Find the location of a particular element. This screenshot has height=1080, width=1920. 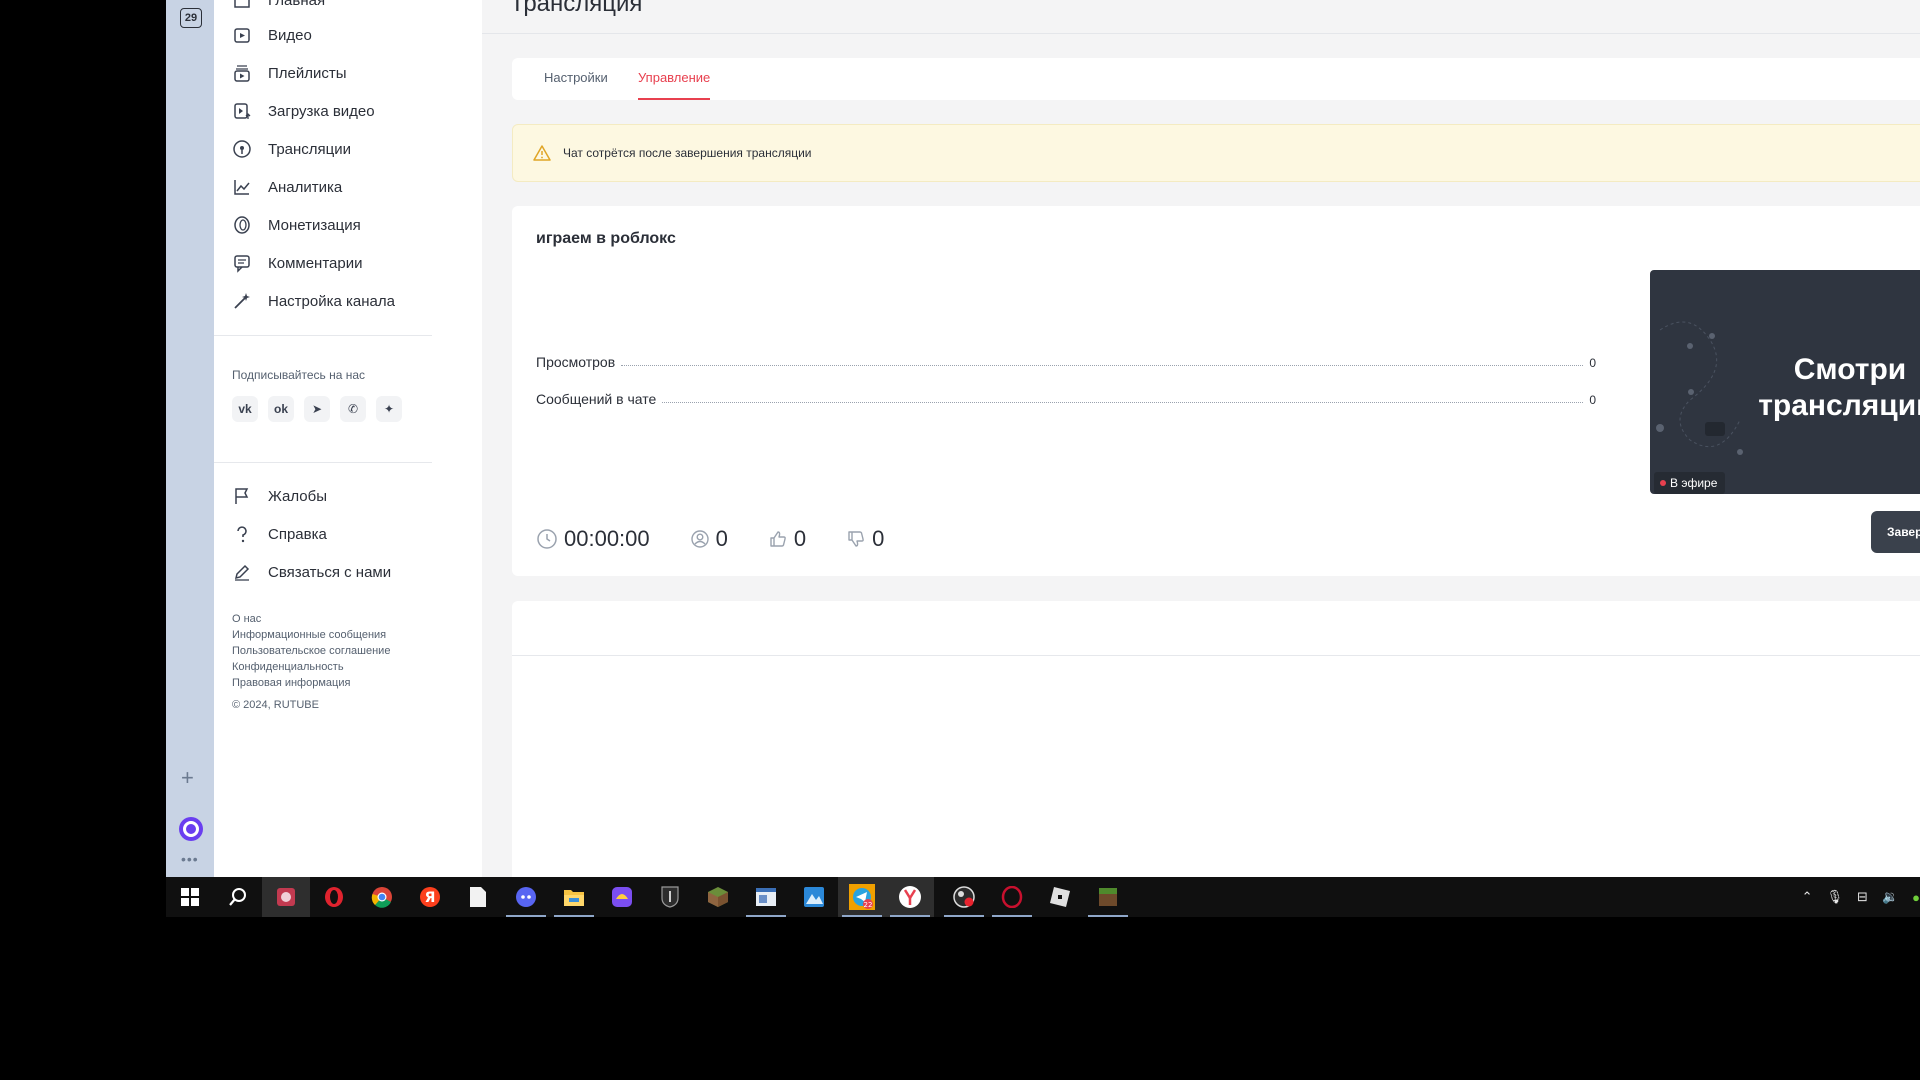

playlist-icon is located at coordinates (242, 73).